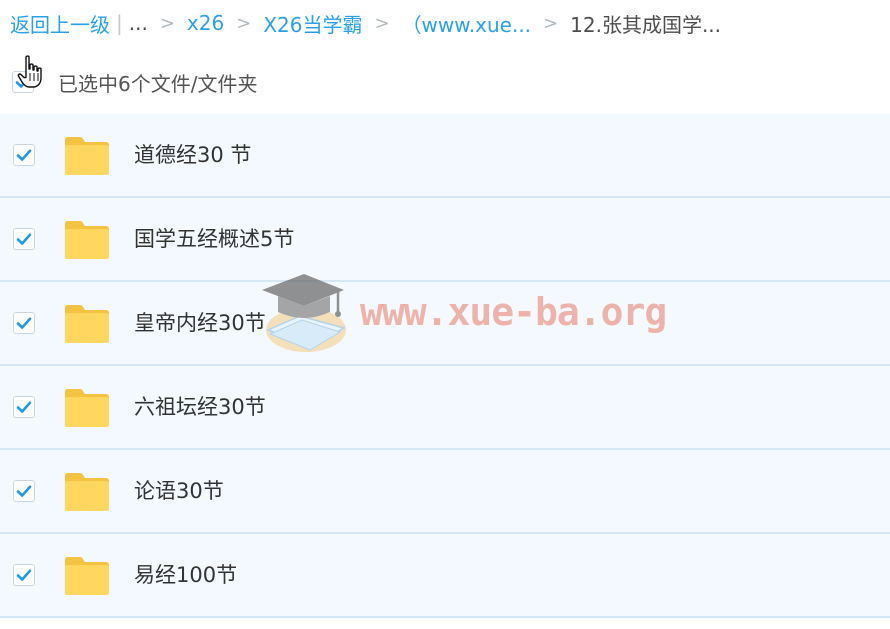  What do you see at coordinates (445, 156) in the screenshot?
I see `list-item: 道德经30 节` at bounding box center [445, 156].